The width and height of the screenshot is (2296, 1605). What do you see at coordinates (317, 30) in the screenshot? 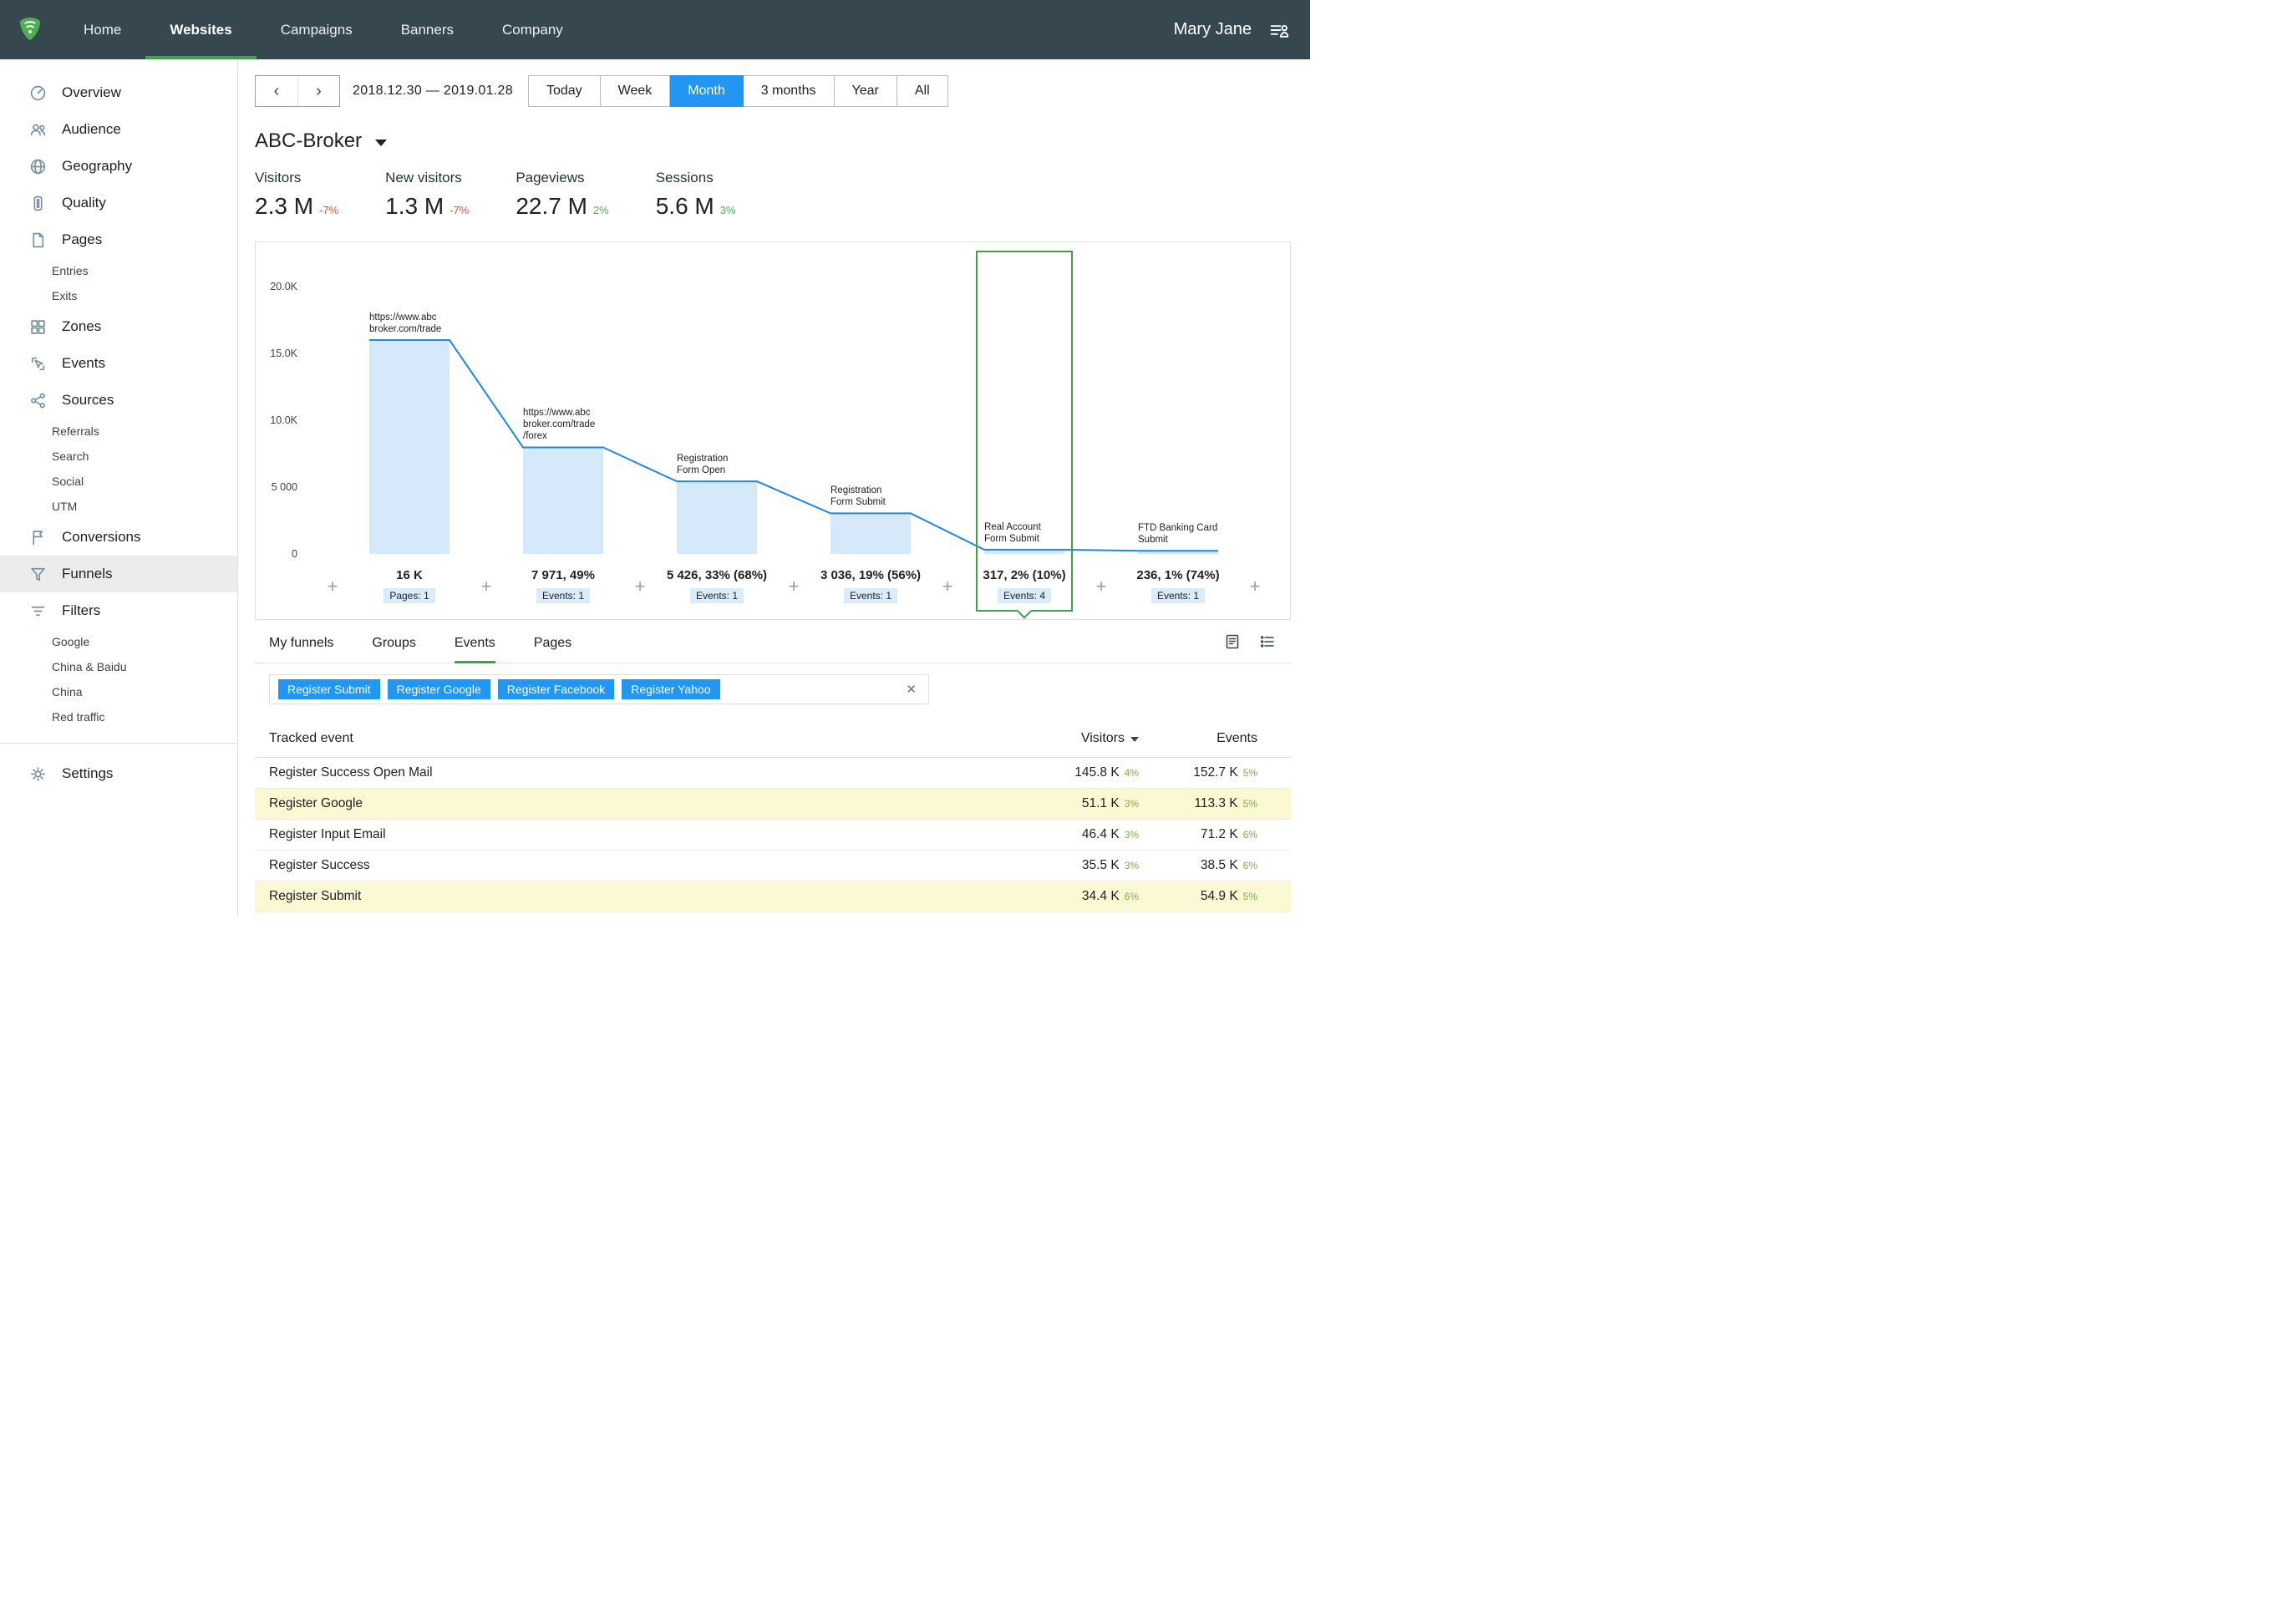
I see `nav-item-campaigns: Campaigns` at bounding box center [317, 30].